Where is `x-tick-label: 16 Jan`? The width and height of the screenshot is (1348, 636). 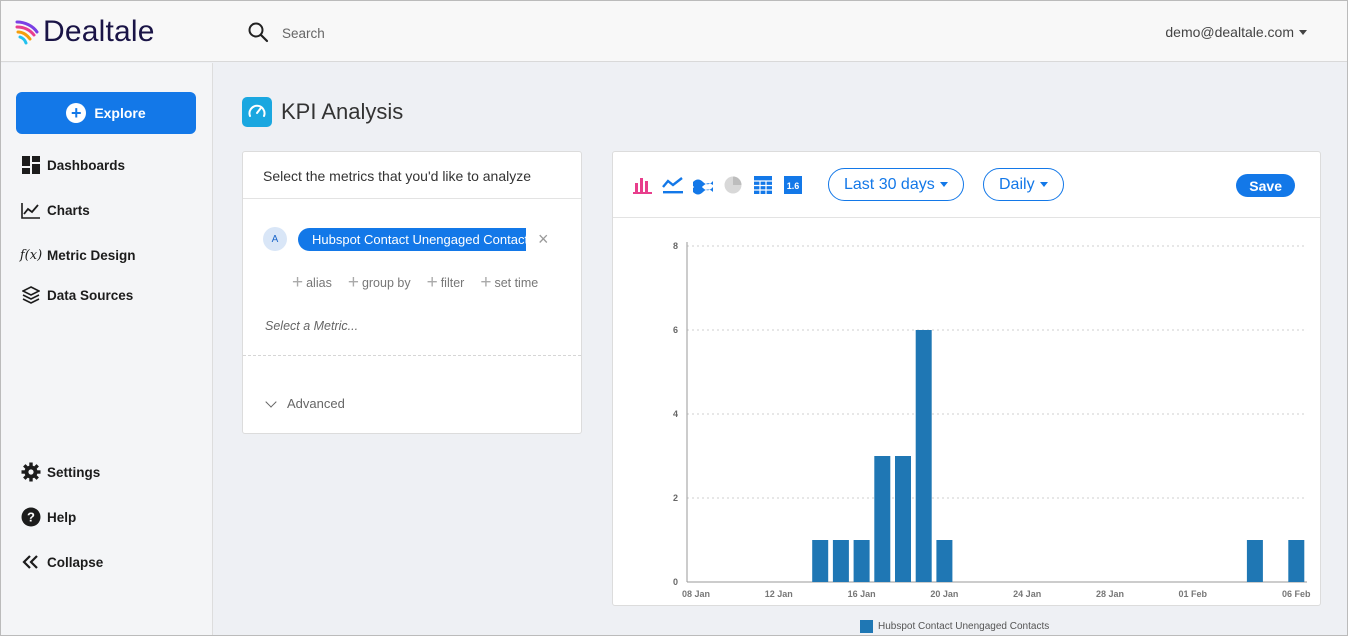
x-tick-label: 16 Jan is located at coordinates (862, 594).